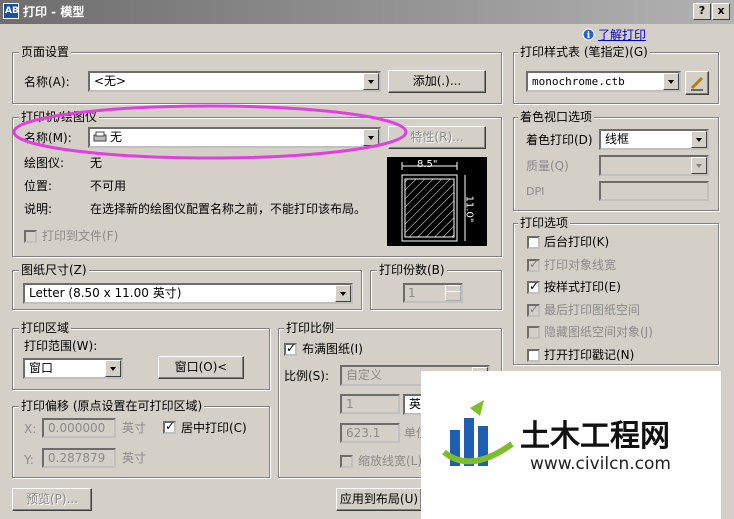 Image resolution: width=734 pixels, height=519 pixels. Describe the element at coordinates (603, 81) in the screenshot. I see `style-table-select: monochrome.ctb` at that location.